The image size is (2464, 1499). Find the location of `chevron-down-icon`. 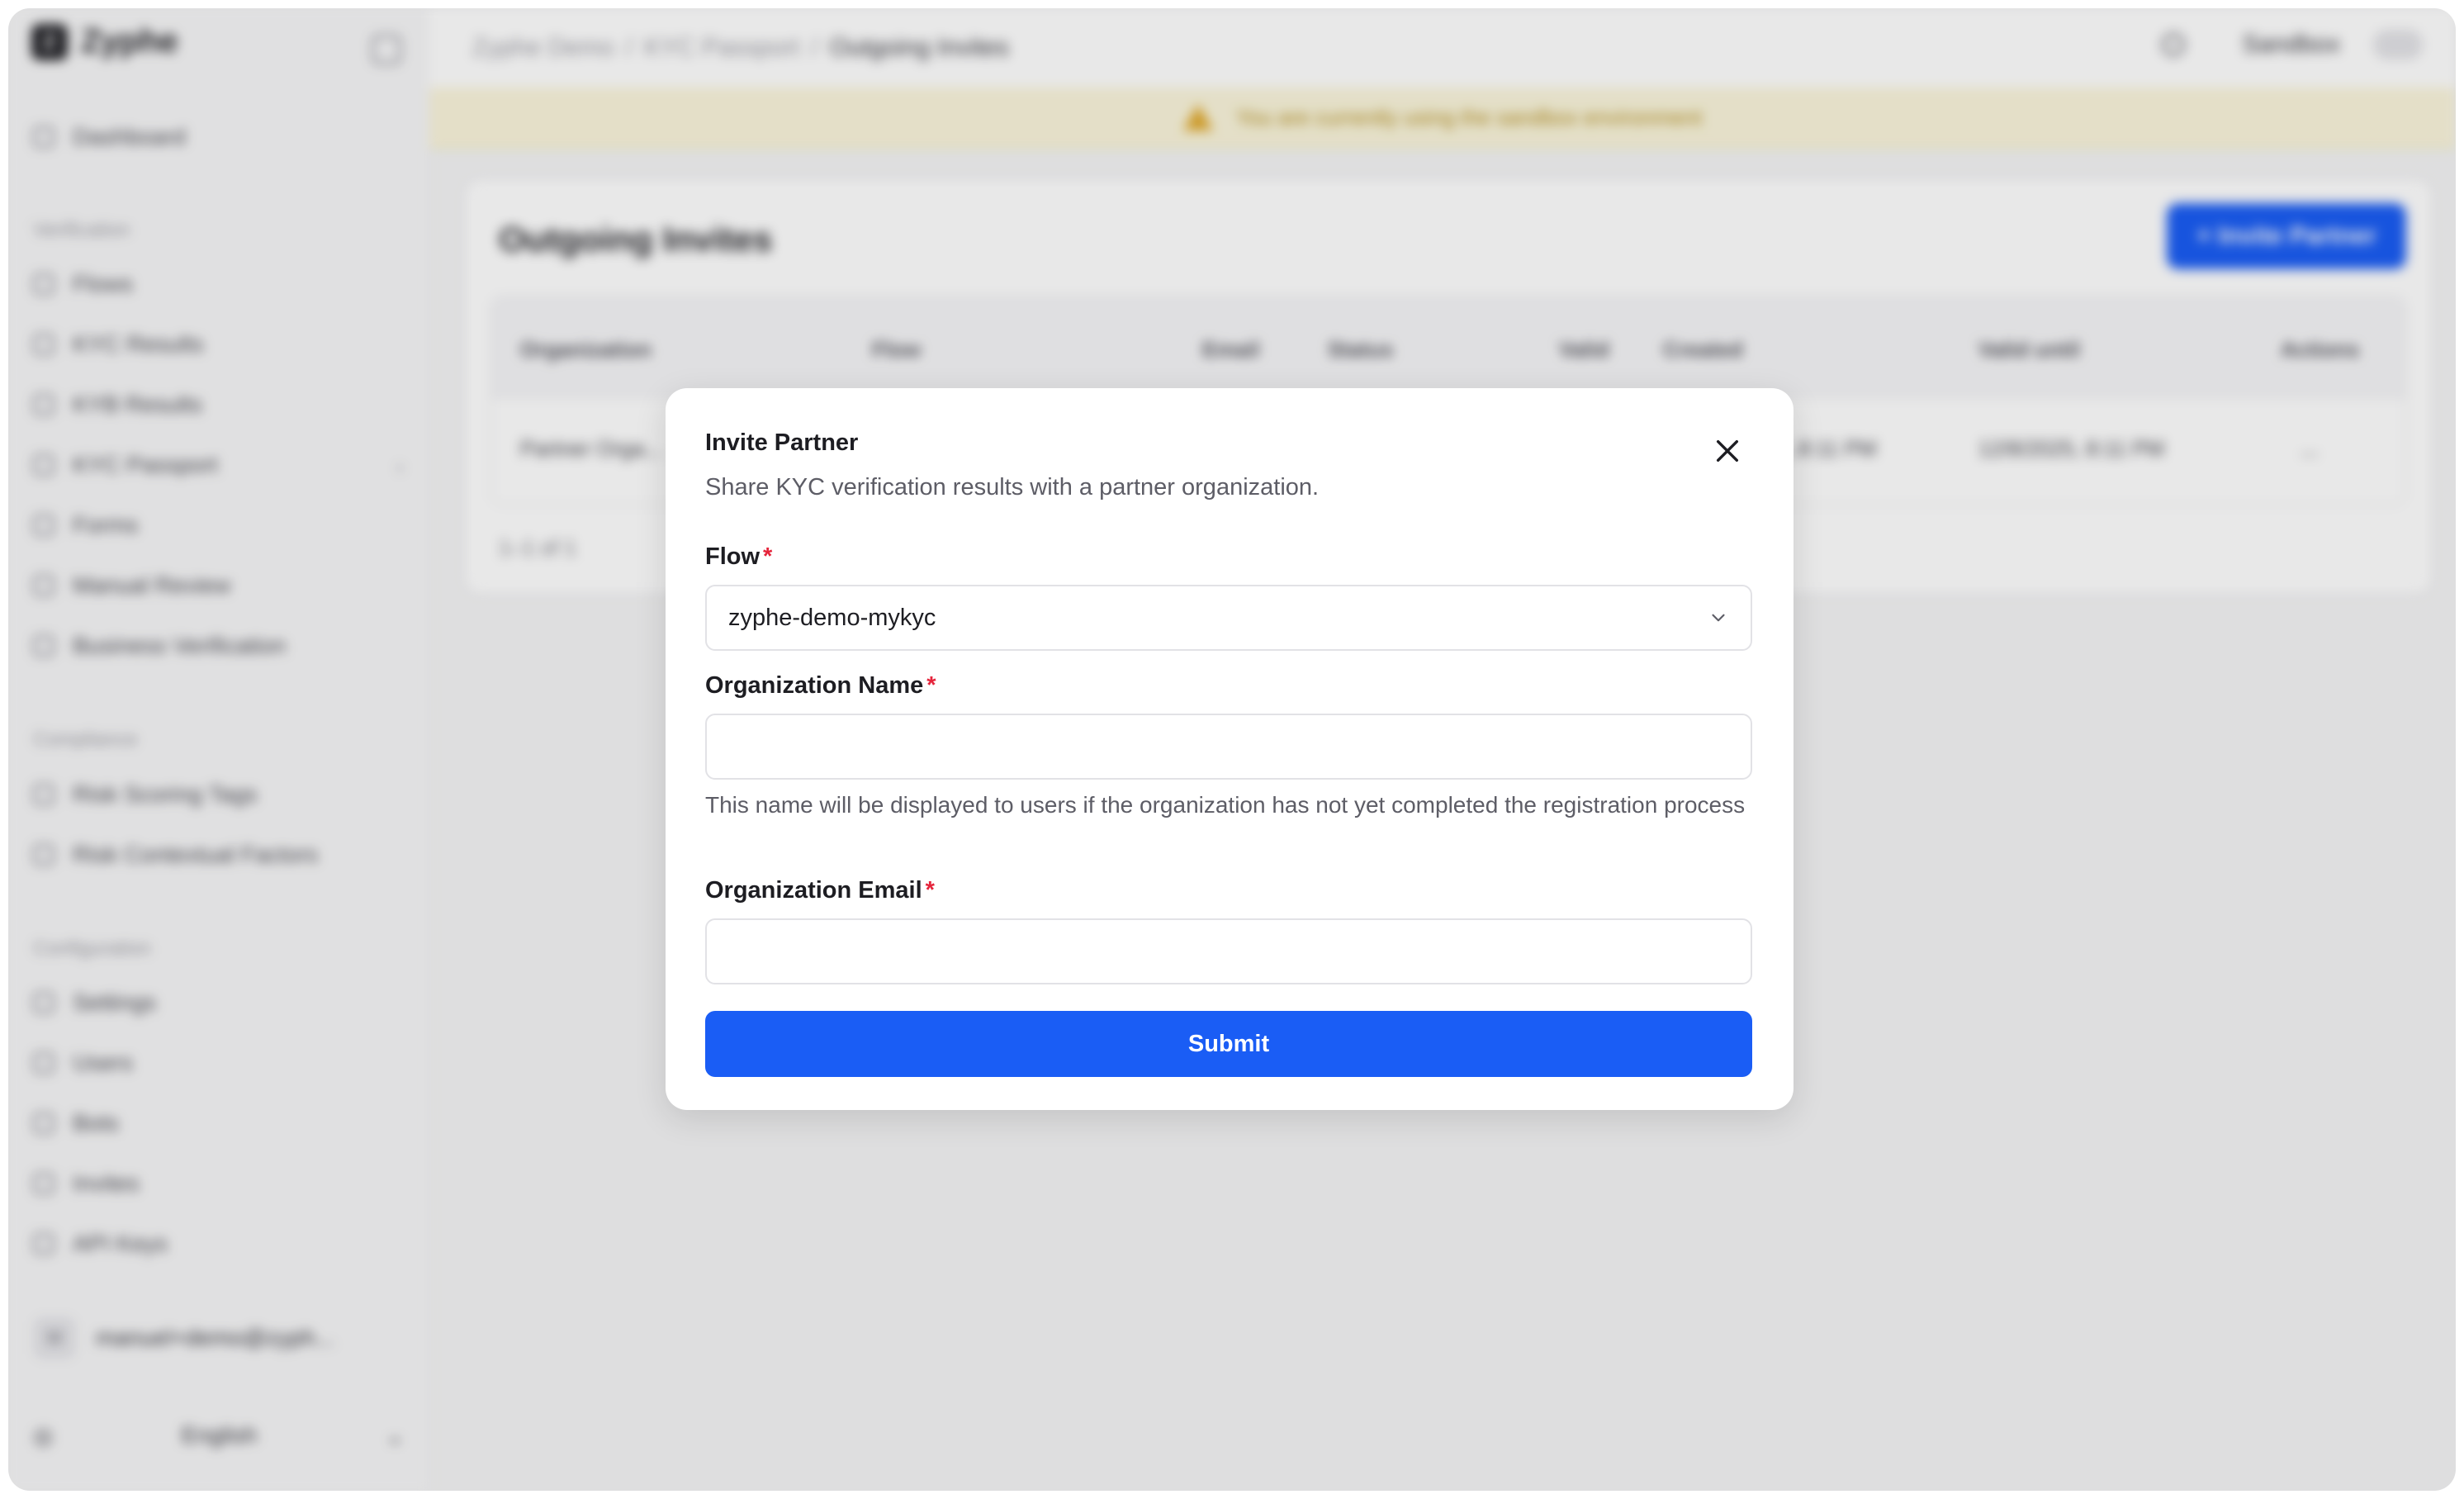

chevron-down-icon is located at coordinates (1718, 618).